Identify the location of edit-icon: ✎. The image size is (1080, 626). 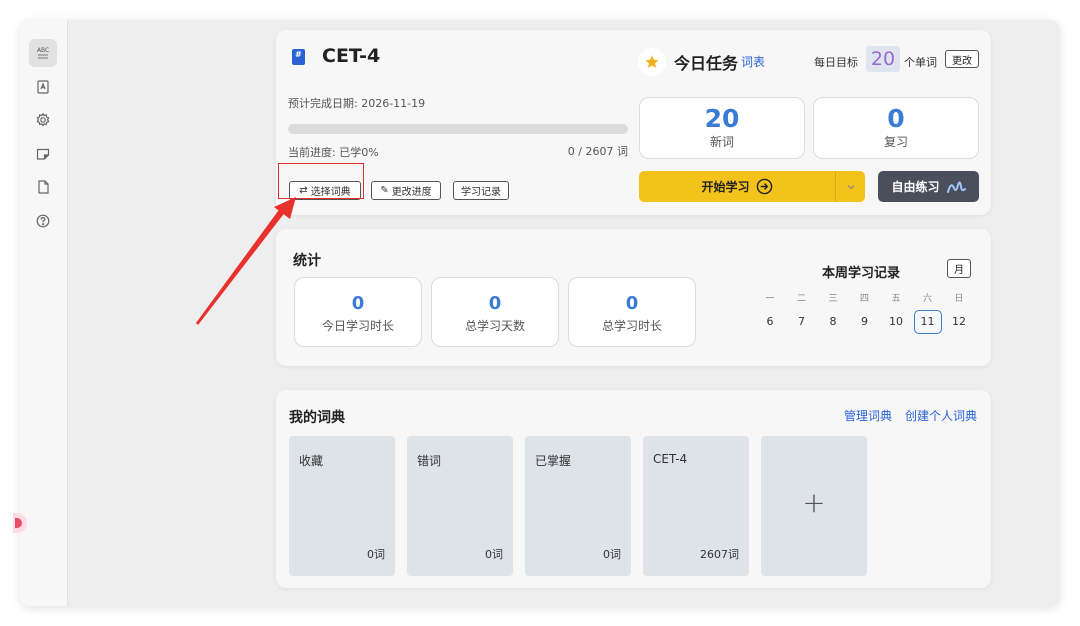
(384, 190).